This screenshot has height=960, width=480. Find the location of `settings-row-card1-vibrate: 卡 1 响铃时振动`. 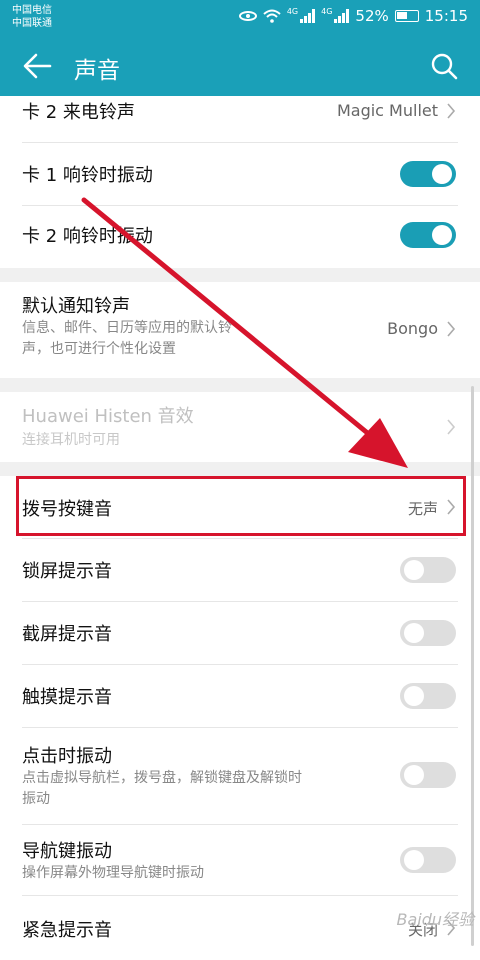

settings-row-card1-vibrate: 卡 1 响铃时振动 is located at coordinates (240, 174).